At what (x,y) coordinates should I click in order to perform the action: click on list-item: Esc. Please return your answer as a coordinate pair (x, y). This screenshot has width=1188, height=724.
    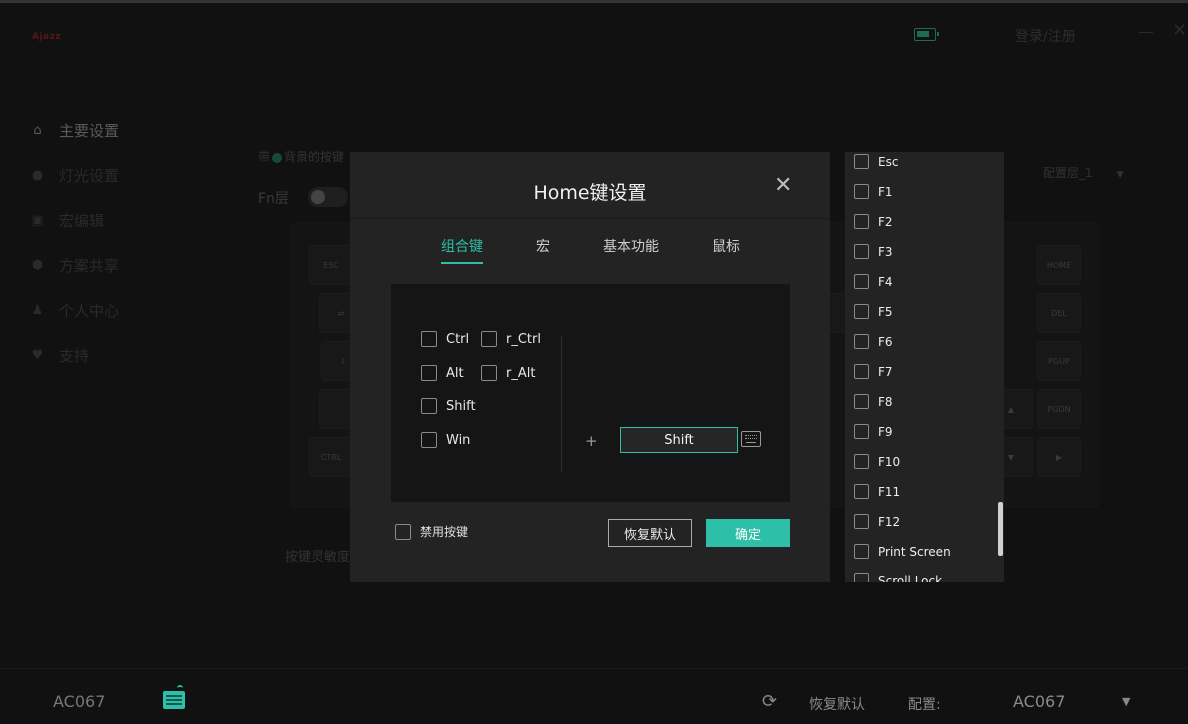
    Looking at the image, I should click on (876, 161).